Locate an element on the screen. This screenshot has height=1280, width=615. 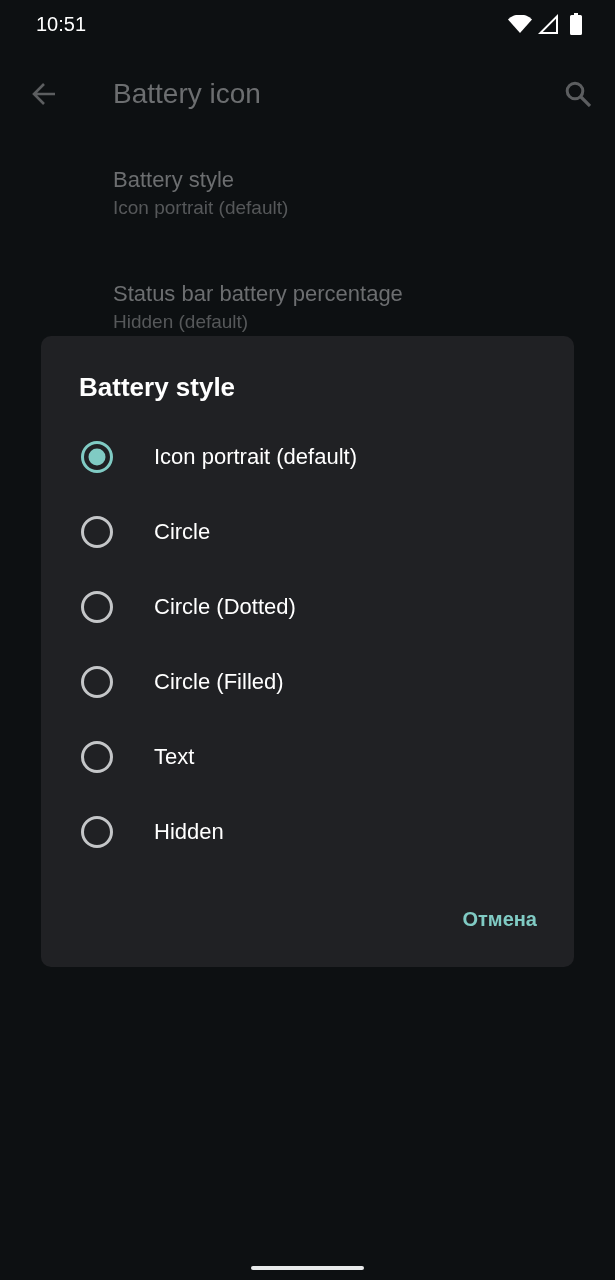
signal-icon is located at coordinates (548, 24).